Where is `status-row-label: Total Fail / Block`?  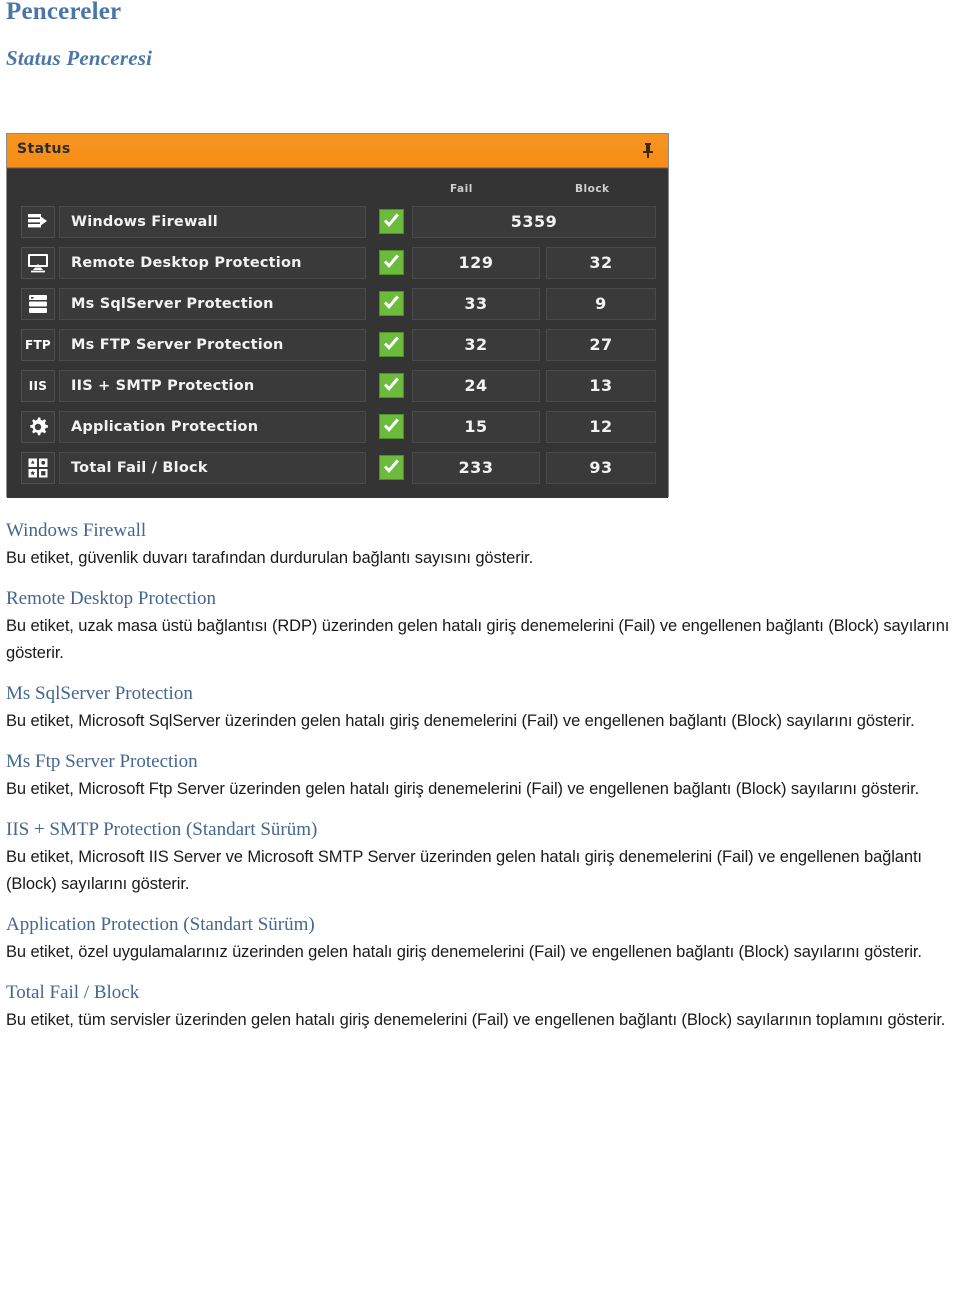
status-row-label: Total Fail / Block is located at coordinates (212, 468).